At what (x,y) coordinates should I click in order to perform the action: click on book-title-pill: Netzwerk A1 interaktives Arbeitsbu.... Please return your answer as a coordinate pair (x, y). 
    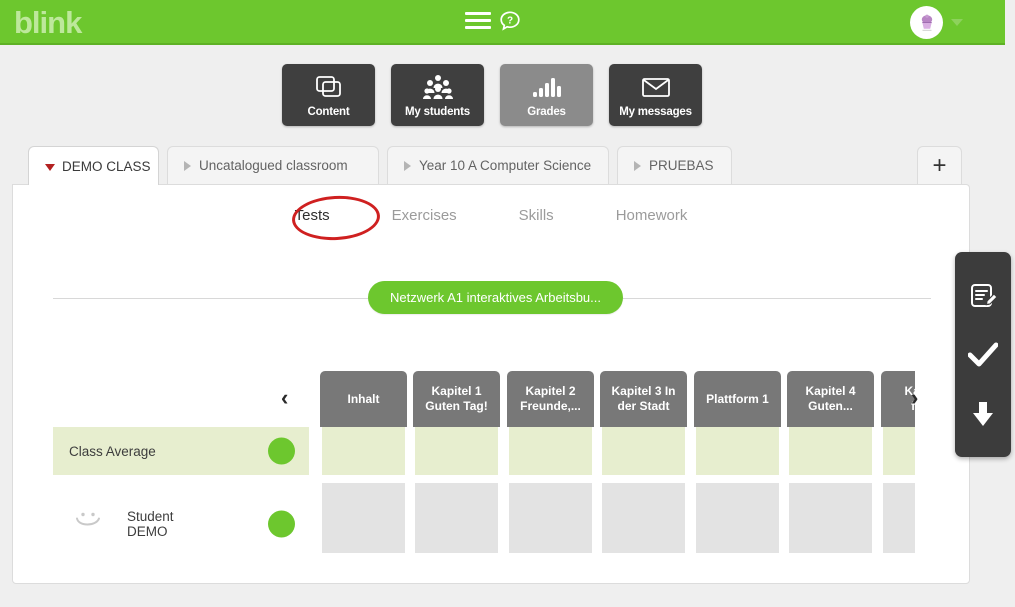
    Looking at the image, I should click on (495, 297).